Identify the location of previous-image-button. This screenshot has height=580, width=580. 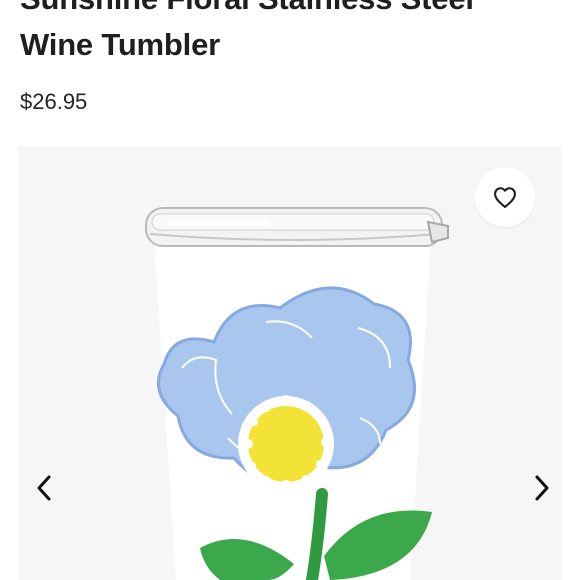
(44, 488).